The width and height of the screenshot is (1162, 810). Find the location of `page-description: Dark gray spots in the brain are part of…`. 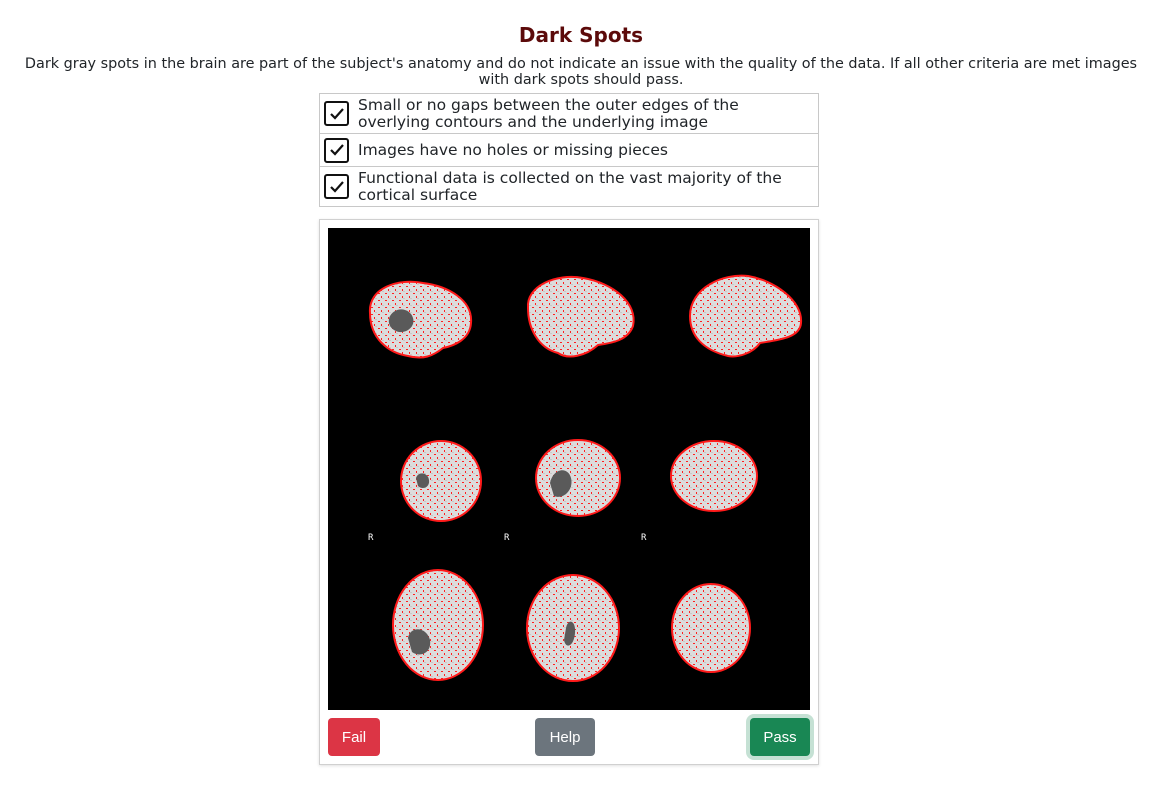

page-description: Dark gray spots in the brain are part of… is located at coordinates (581, 72).